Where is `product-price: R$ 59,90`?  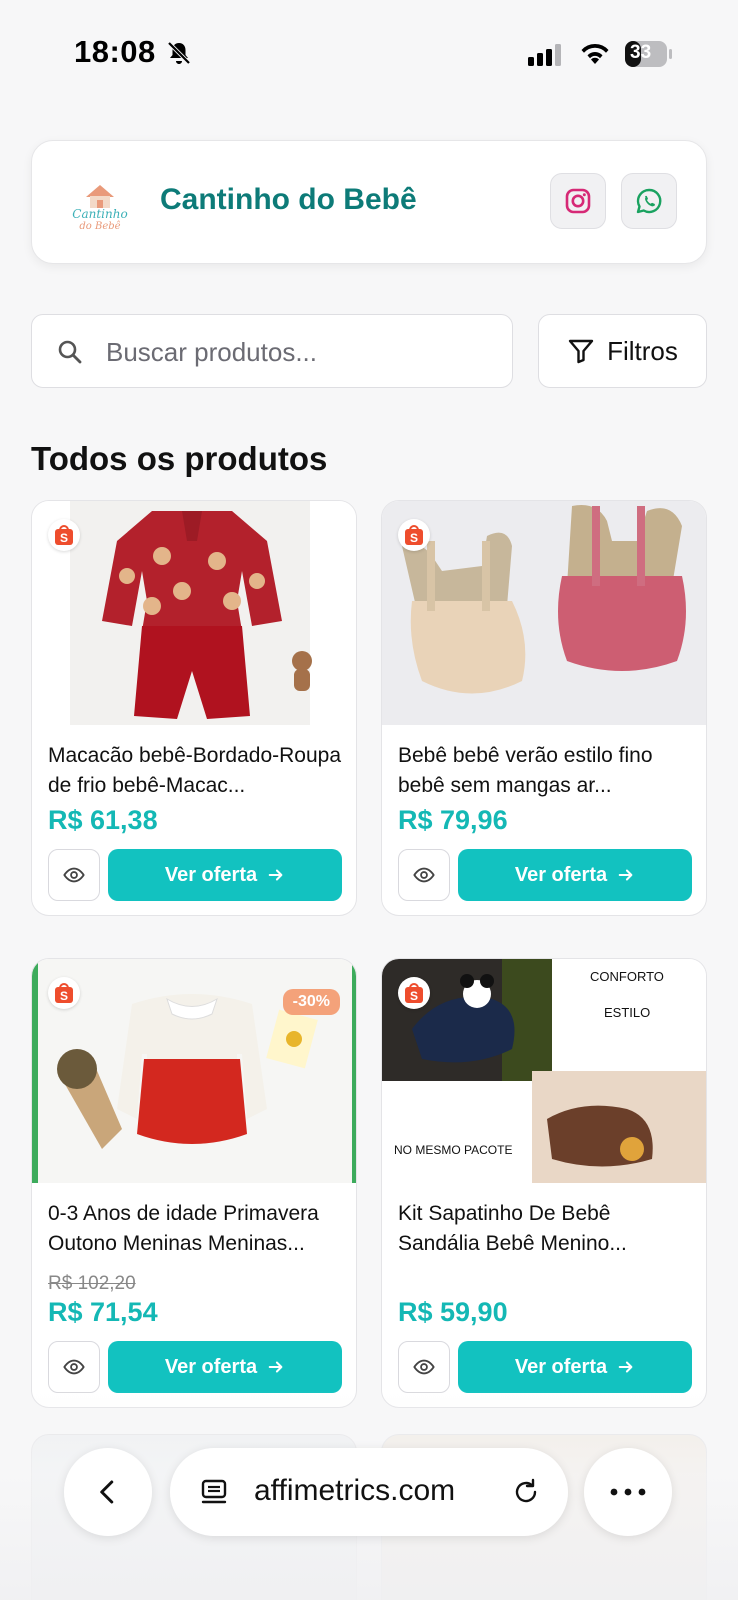 product-price: R$ 59,90 is located at coordinates (453, 1312).